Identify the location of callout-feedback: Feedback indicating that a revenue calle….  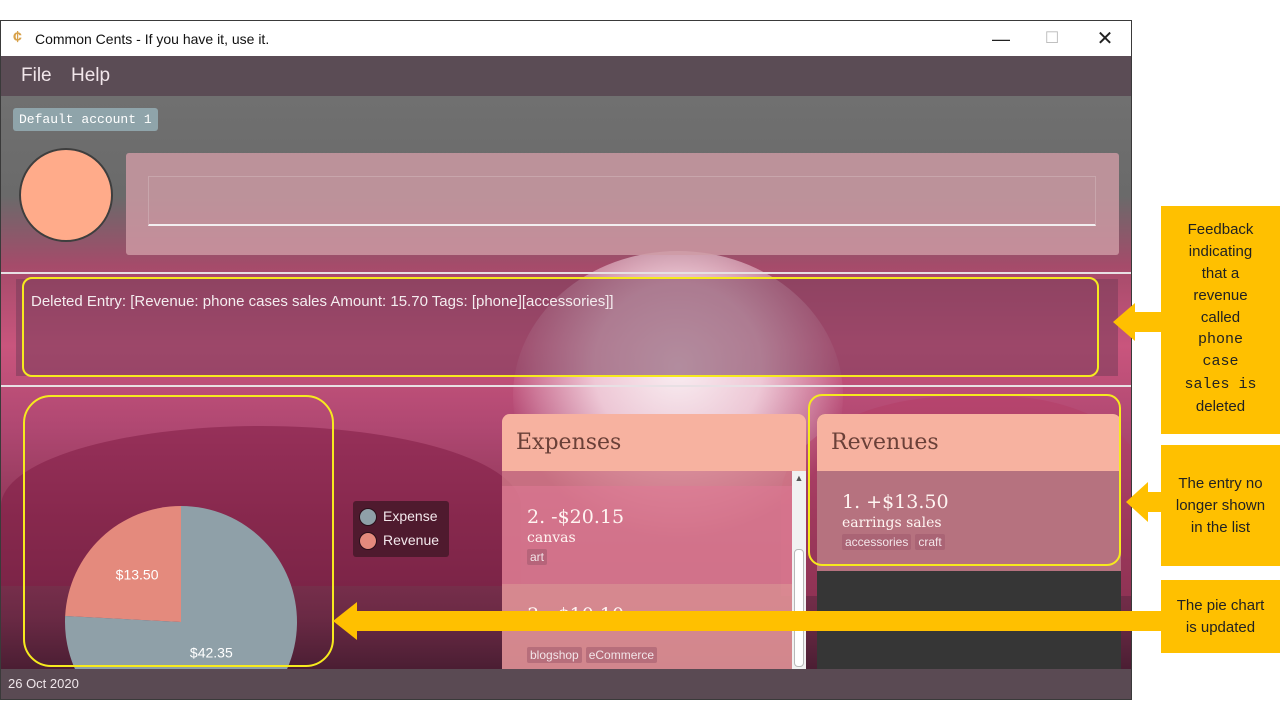
(1220, 320).